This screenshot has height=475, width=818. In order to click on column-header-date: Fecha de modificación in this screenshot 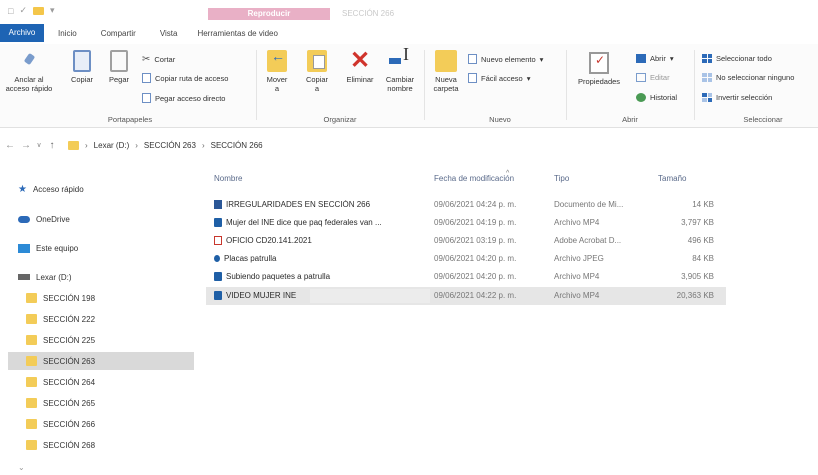, I will do `click(474, 178)`.